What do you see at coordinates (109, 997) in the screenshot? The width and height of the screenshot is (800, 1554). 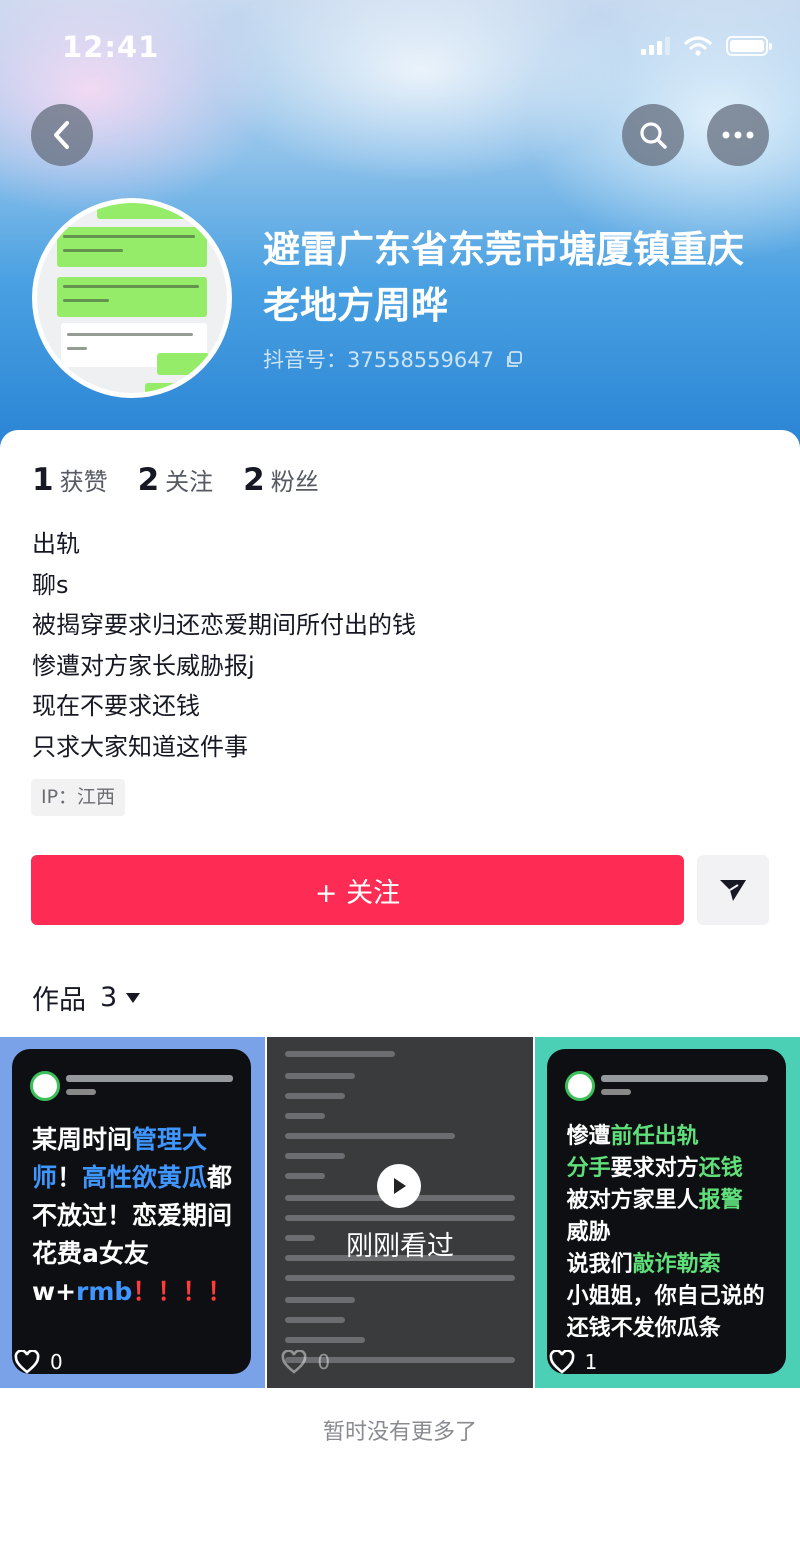 I see `works-count: 3` at bounding box center [109, 997].